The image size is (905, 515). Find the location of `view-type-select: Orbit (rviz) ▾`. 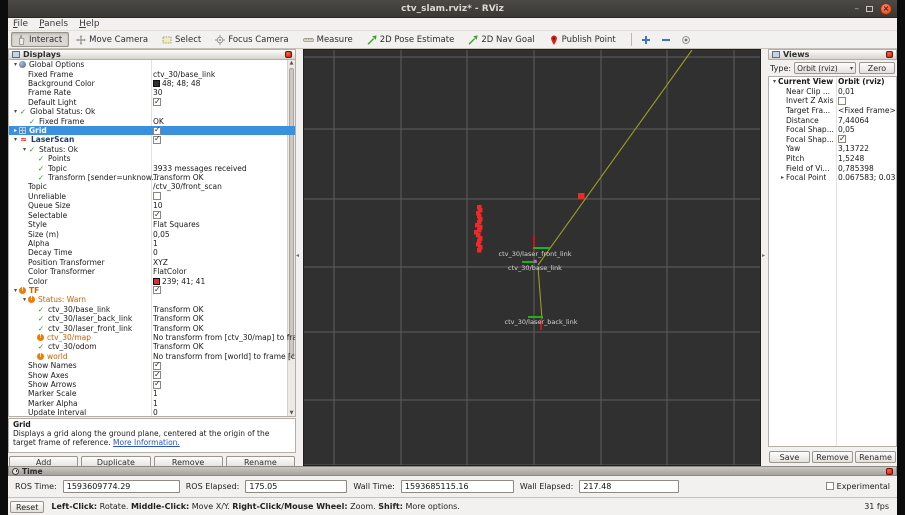

view-type-select: Orbit (rviz) ▾ is located at coordinates (825, 68).